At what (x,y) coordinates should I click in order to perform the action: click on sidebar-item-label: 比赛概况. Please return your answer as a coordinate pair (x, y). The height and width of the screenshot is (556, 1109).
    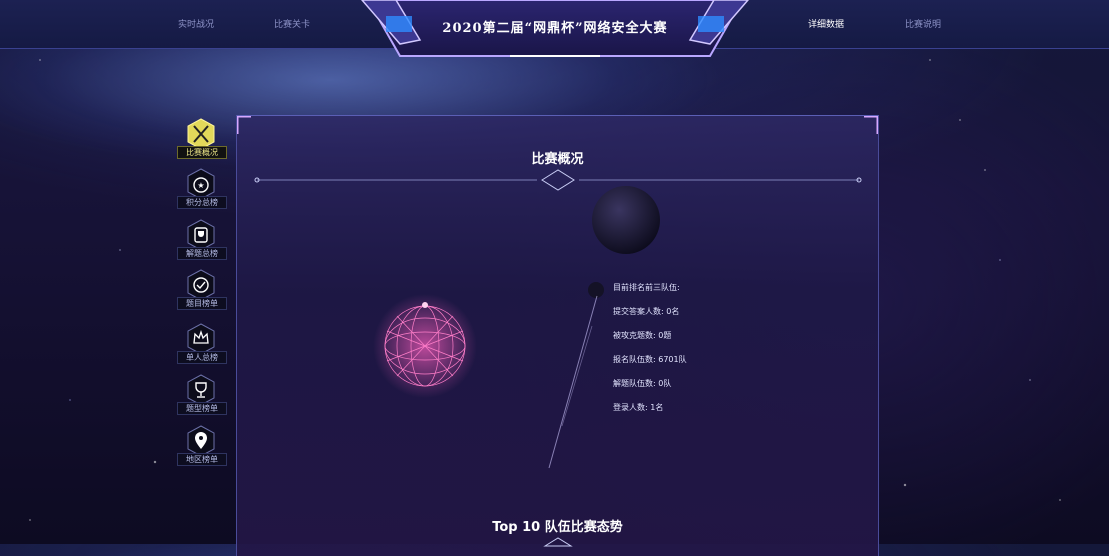
    Looking at the image, I should click on (202, 152).